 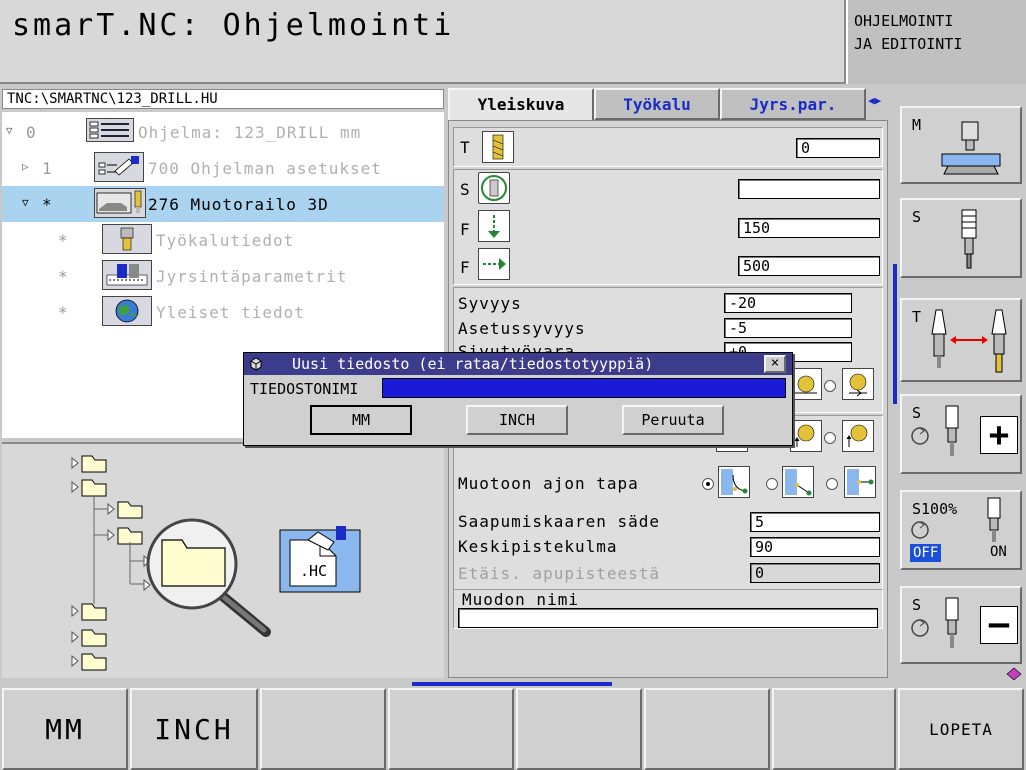 What do you see at coordinates (858, 436) in the screenshot?
I see `direction-option-3-icon` at bounding box center [858, 436].